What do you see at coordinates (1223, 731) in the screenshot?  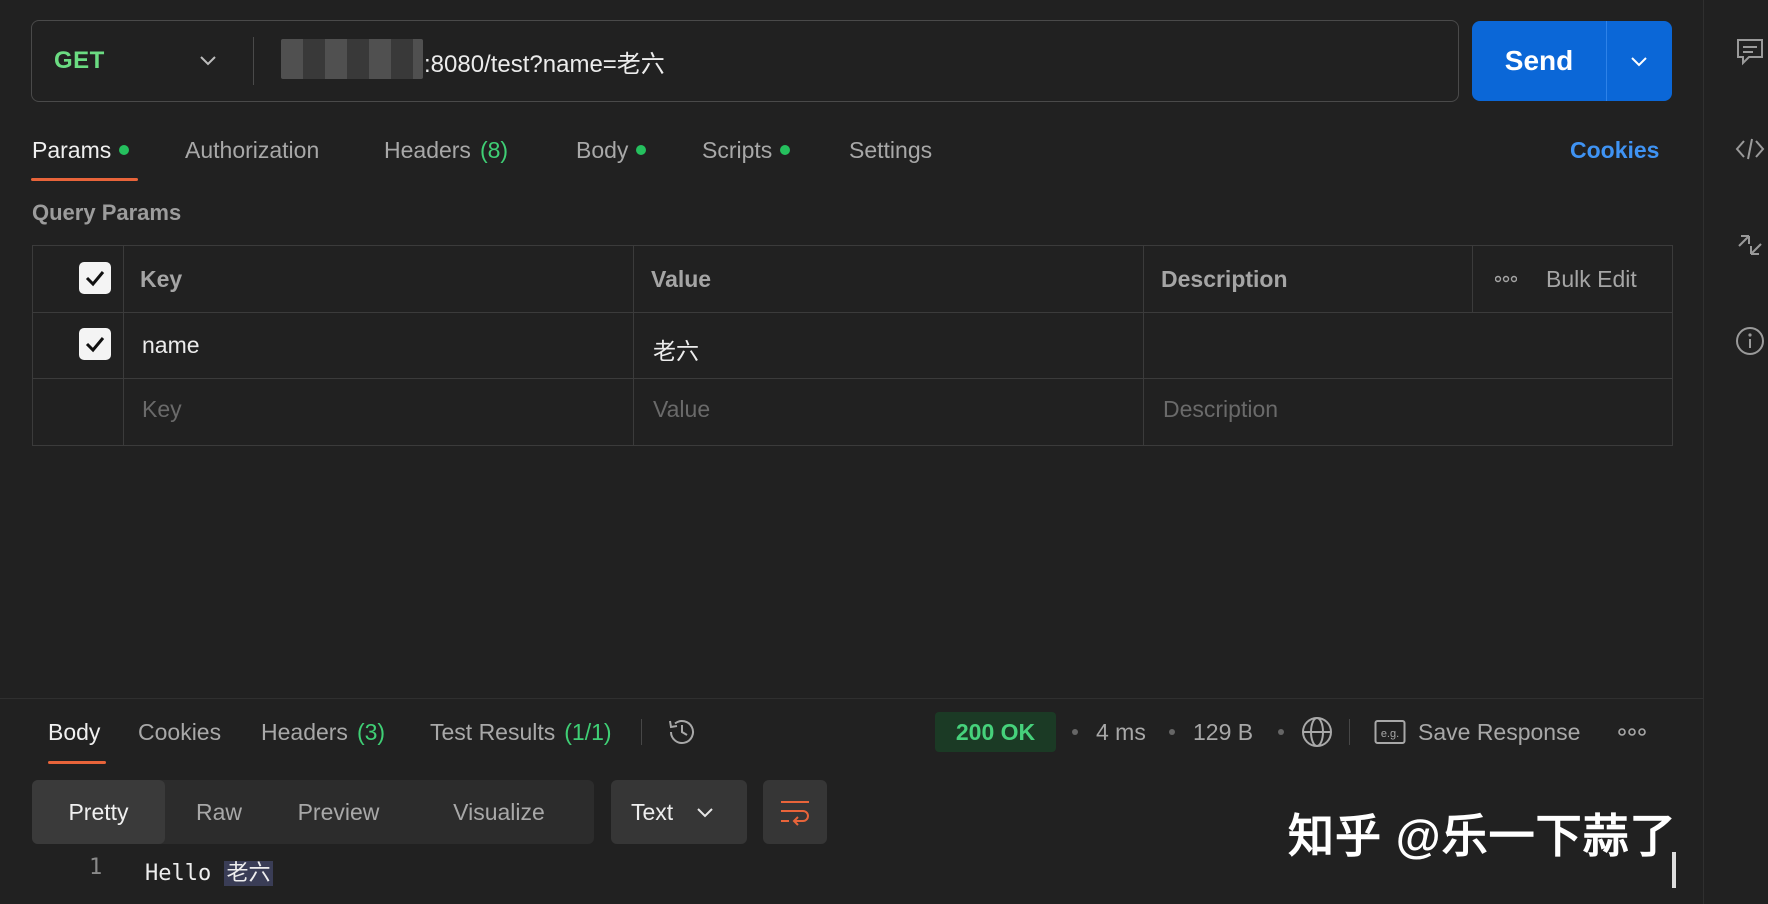 I see `response-size: 129 B` at bounding box center [1223, 731].